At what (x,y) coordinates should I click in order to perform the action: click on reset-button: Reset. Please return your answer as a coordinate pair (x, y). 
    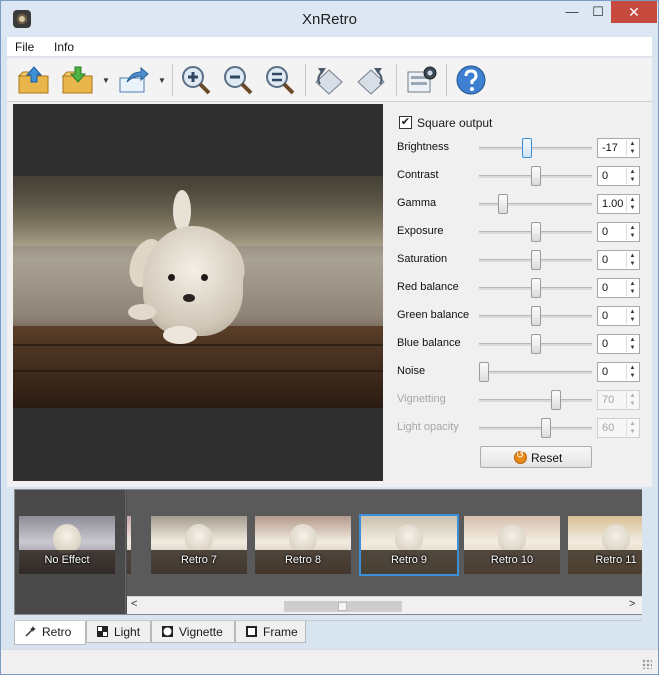
    Looking at the image, I should click on (536, 457).